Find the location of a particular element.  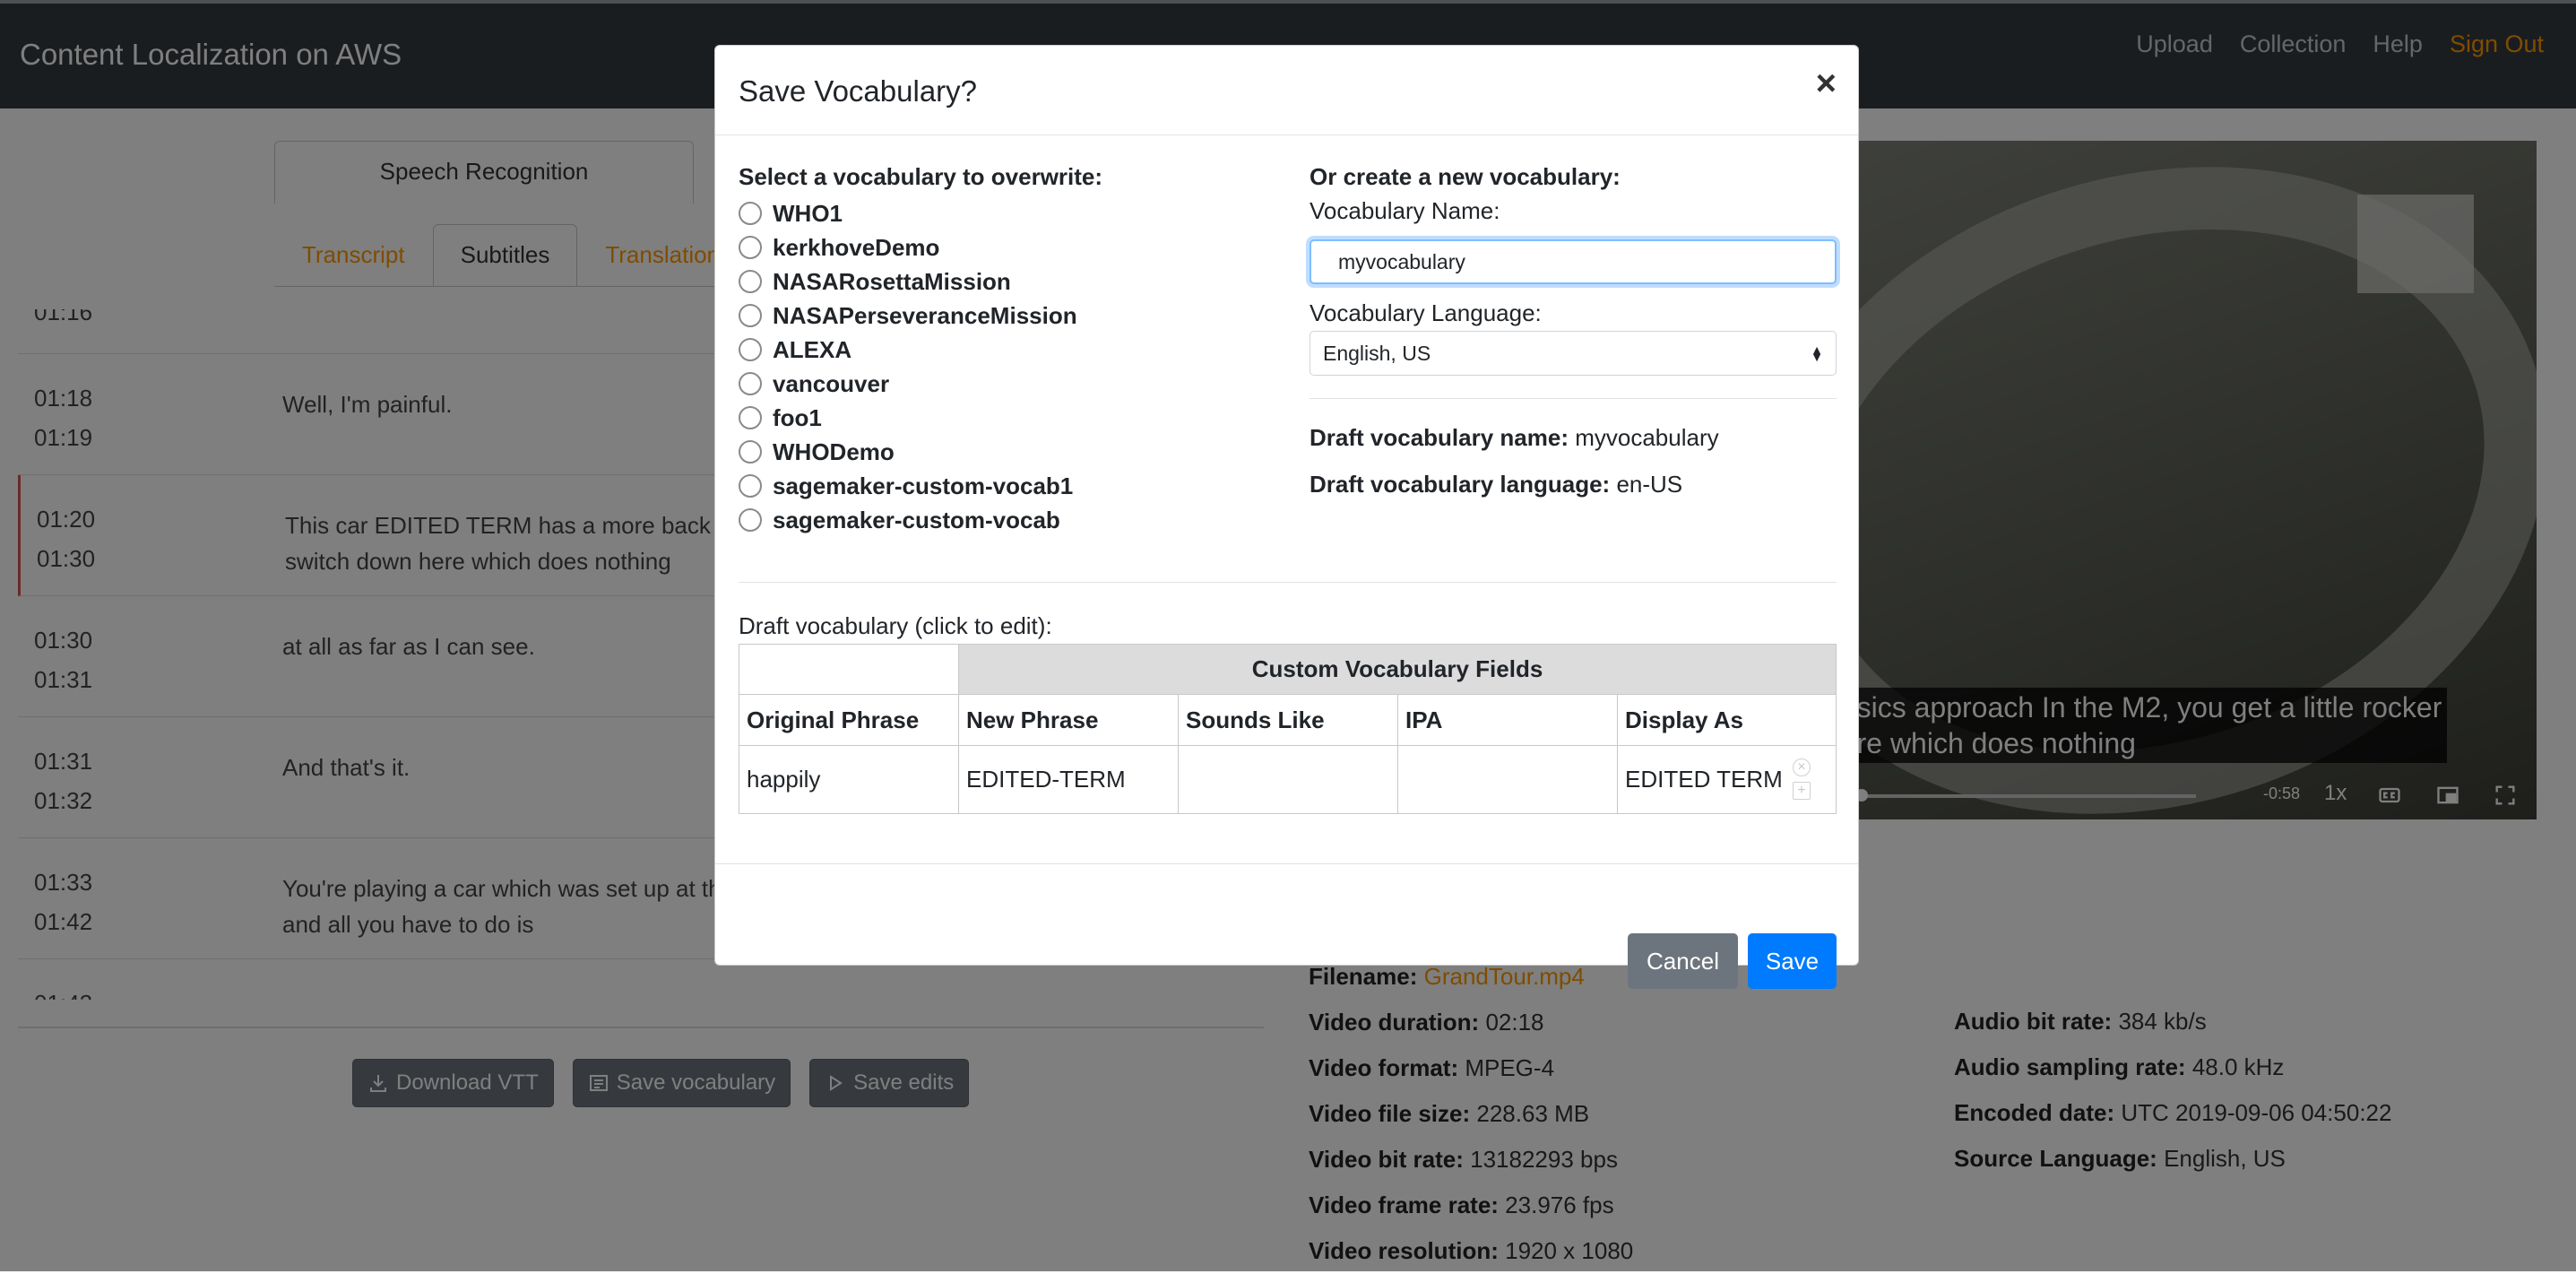

draft-name-label: Draft vocabulary name: is located at coordinates (1439, 437).